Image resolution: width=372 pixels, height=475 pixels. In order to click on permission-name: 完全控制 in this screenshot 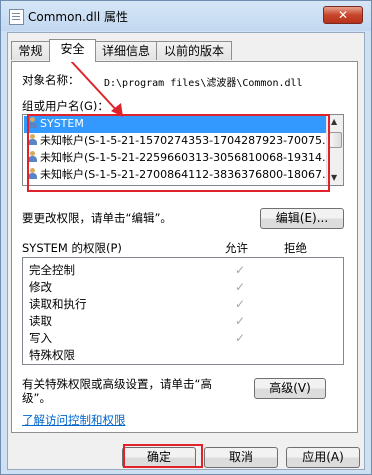, I will do `click(52, 270)`.